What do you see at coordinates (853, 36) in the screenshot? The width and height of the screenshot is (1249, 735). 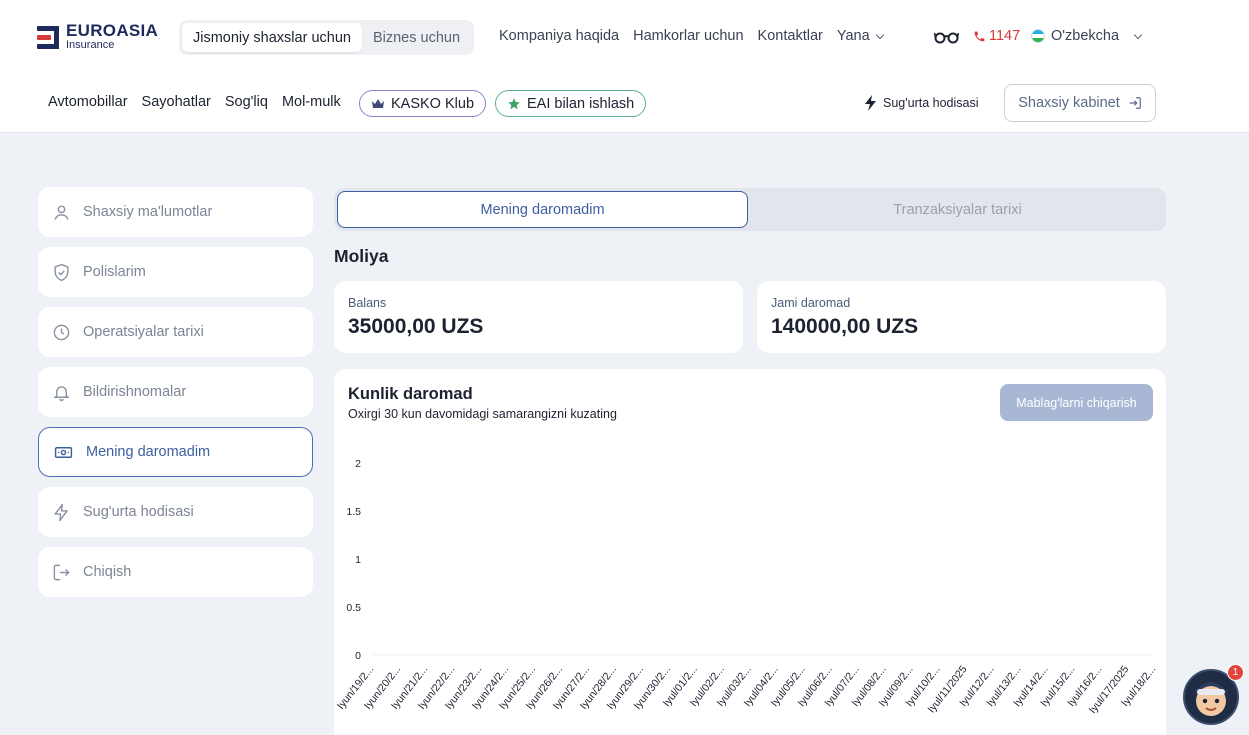 I see `nav-more-label: Yana` at bounding box center [853, 36].